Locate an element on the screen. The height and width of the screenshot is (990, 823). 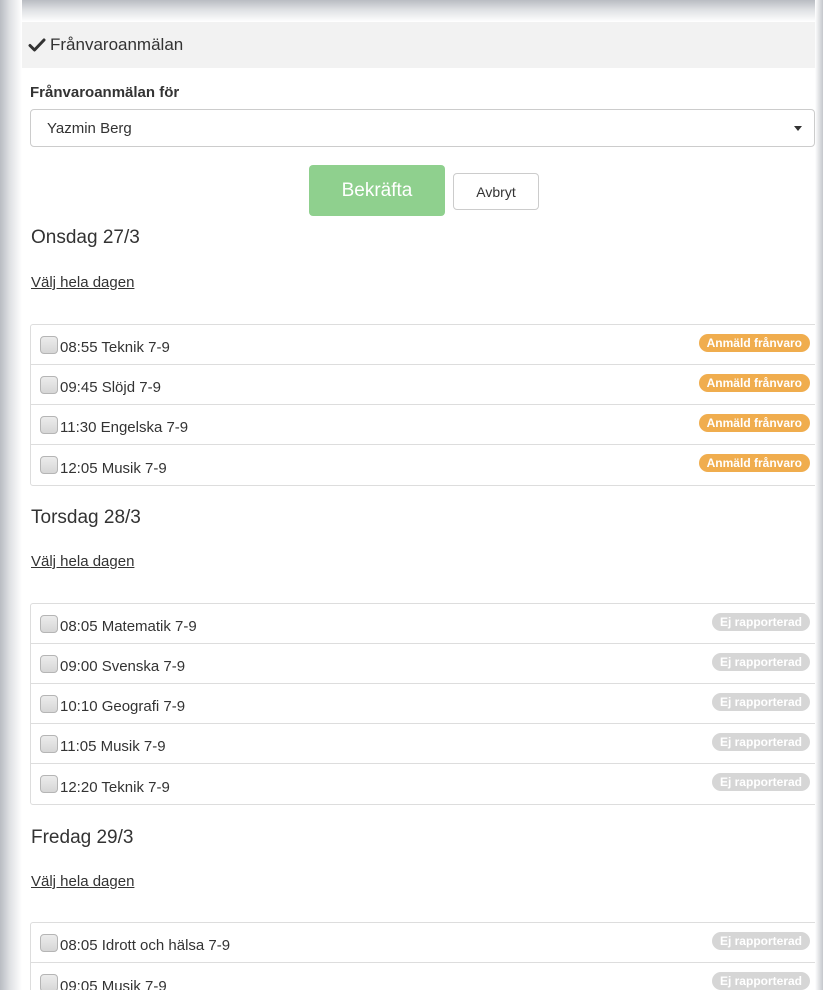
window-shadow-top is located at coordinates (411, 11).